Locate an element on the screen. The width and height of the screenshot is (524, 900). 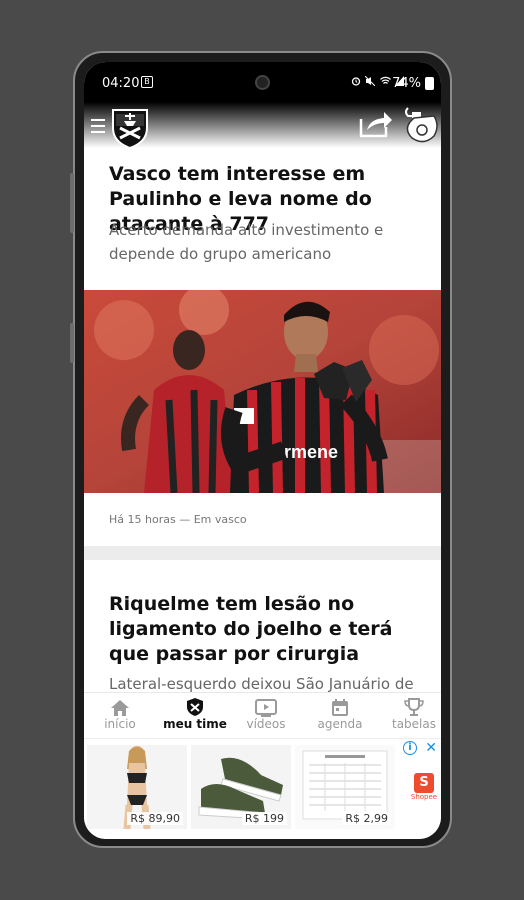
bottom-nav: início meu time vídeos agenda tabelas is located at coordinates (262, 715).